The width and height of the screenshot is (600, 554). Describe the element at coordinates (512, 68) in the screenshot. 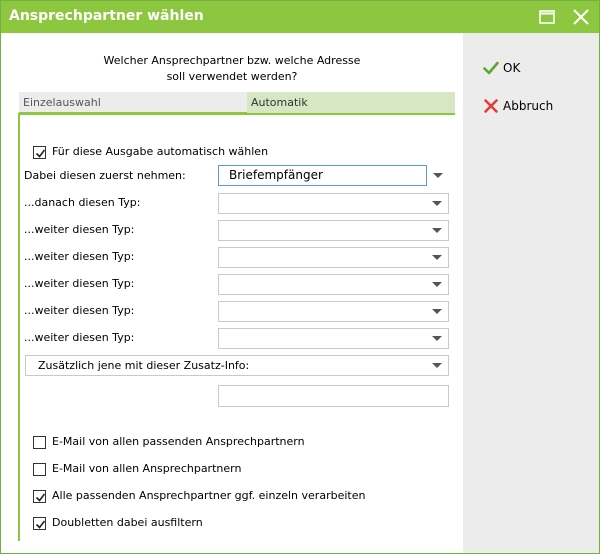

I see `ok-label: OK` at that location.